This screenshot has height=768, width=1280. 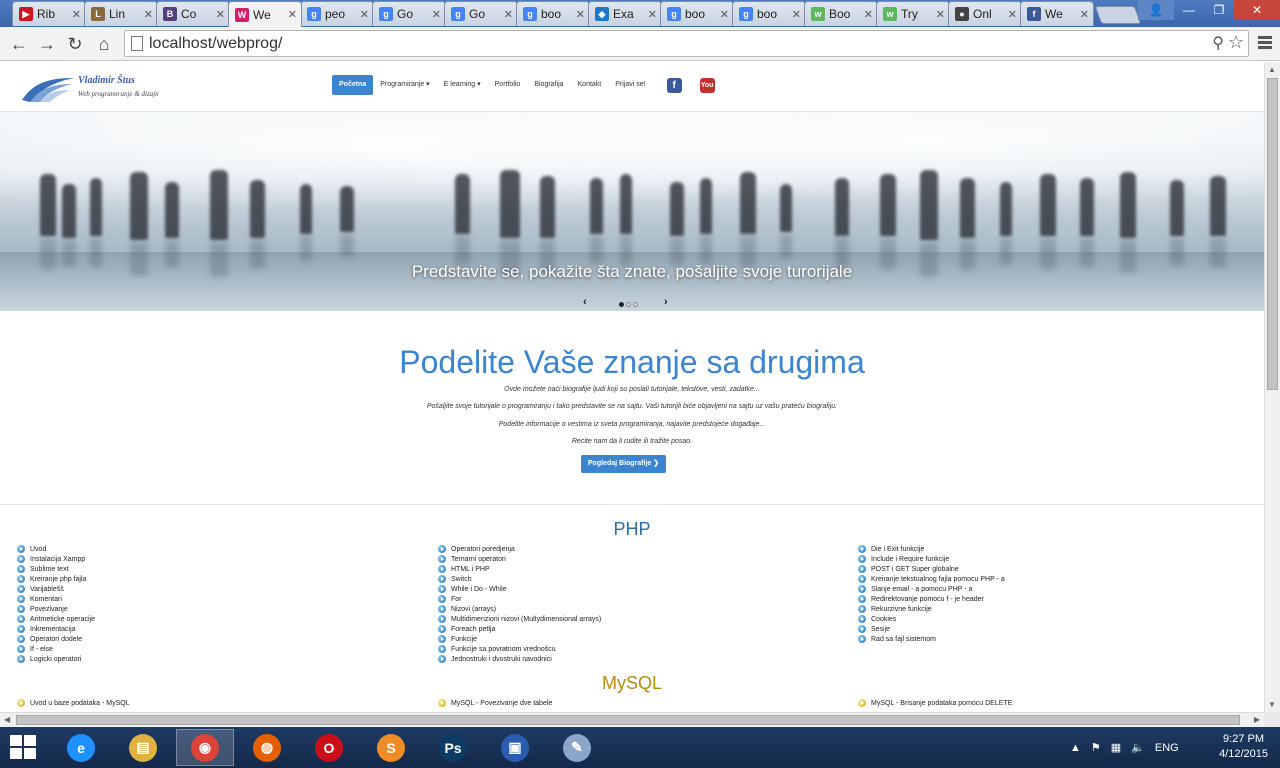 What do you see at coordinates (217, 599) in the screenshot?
I see `list-item: Komentari` at bounding box center [217, 599].